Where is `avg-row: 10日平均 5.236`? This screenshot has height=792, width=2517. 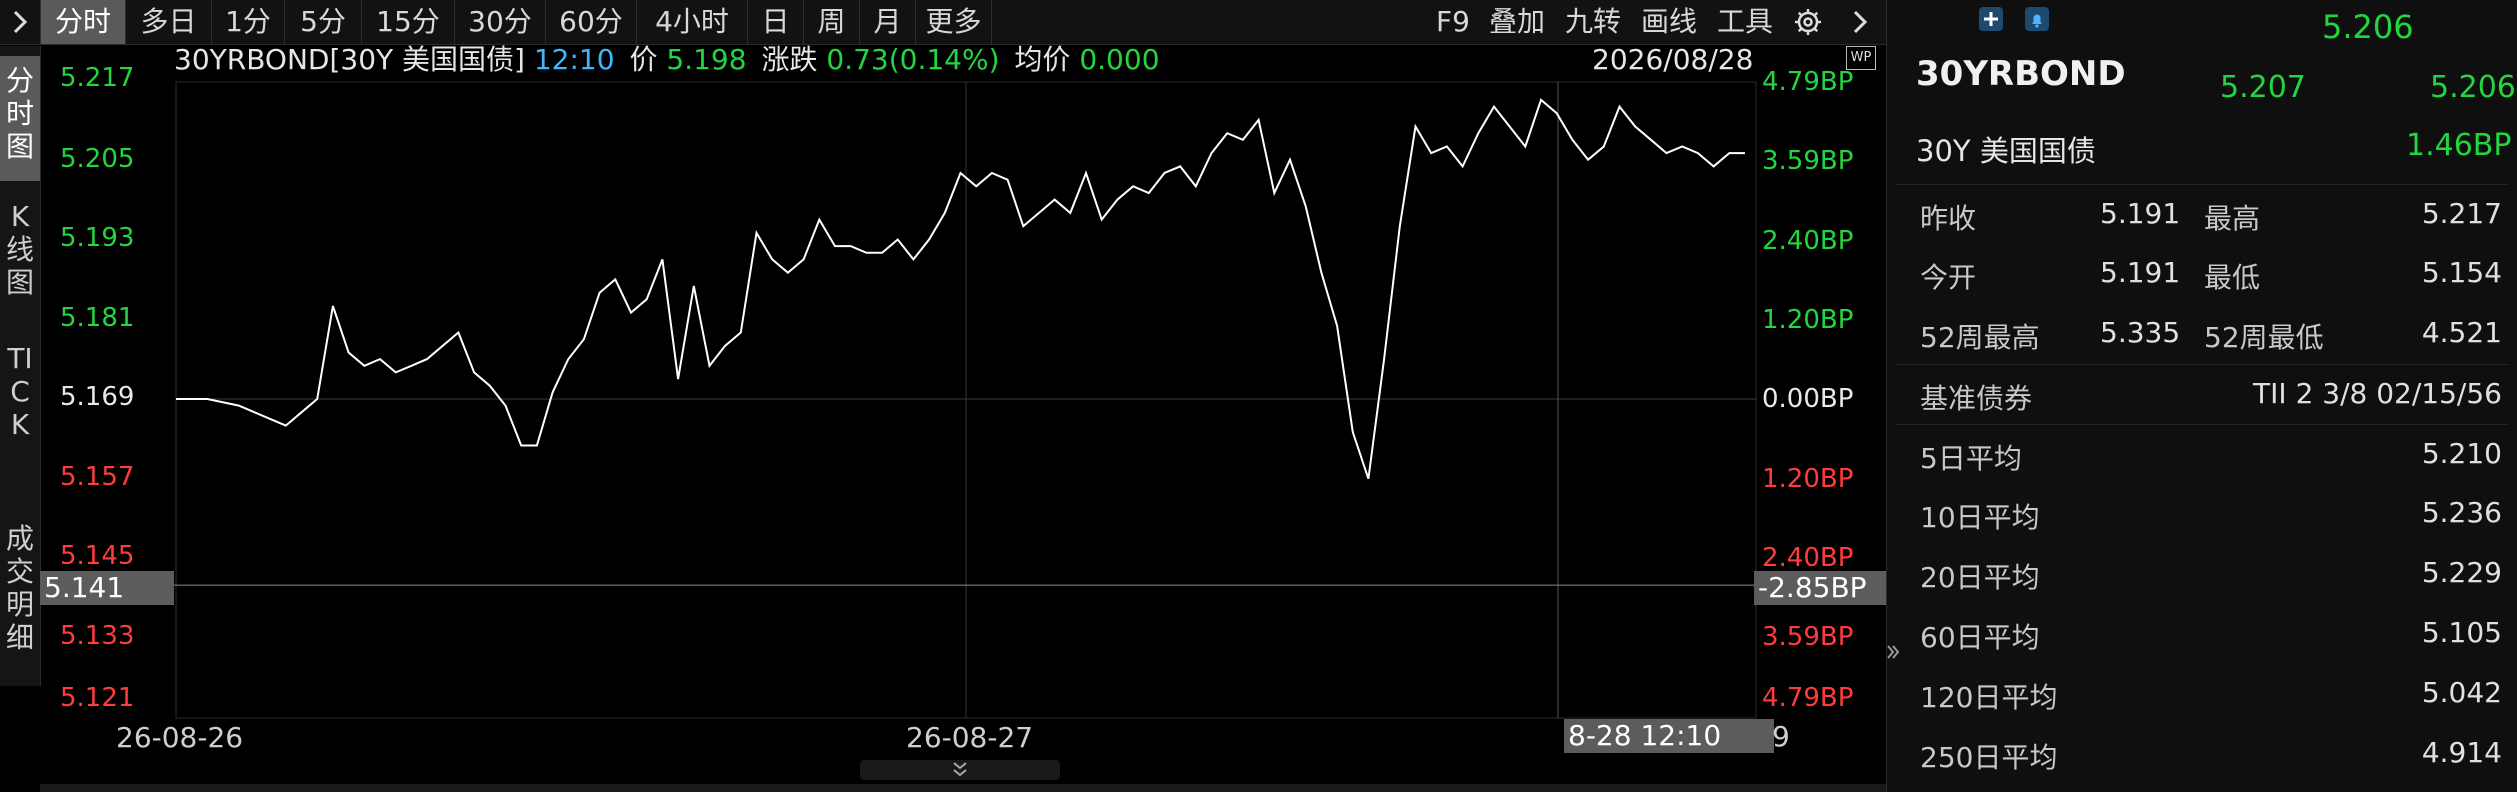
avg-row: 10日平均 5.236 is located at coordinates (2202, 513).